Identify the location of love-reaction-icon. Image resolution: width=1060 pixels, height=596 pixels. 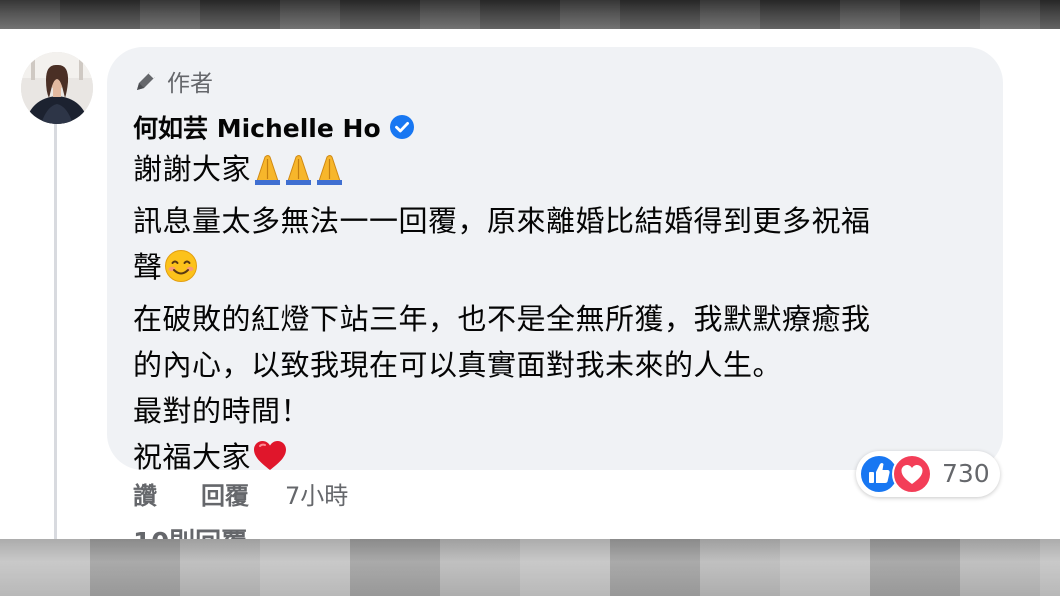
(912, 474).